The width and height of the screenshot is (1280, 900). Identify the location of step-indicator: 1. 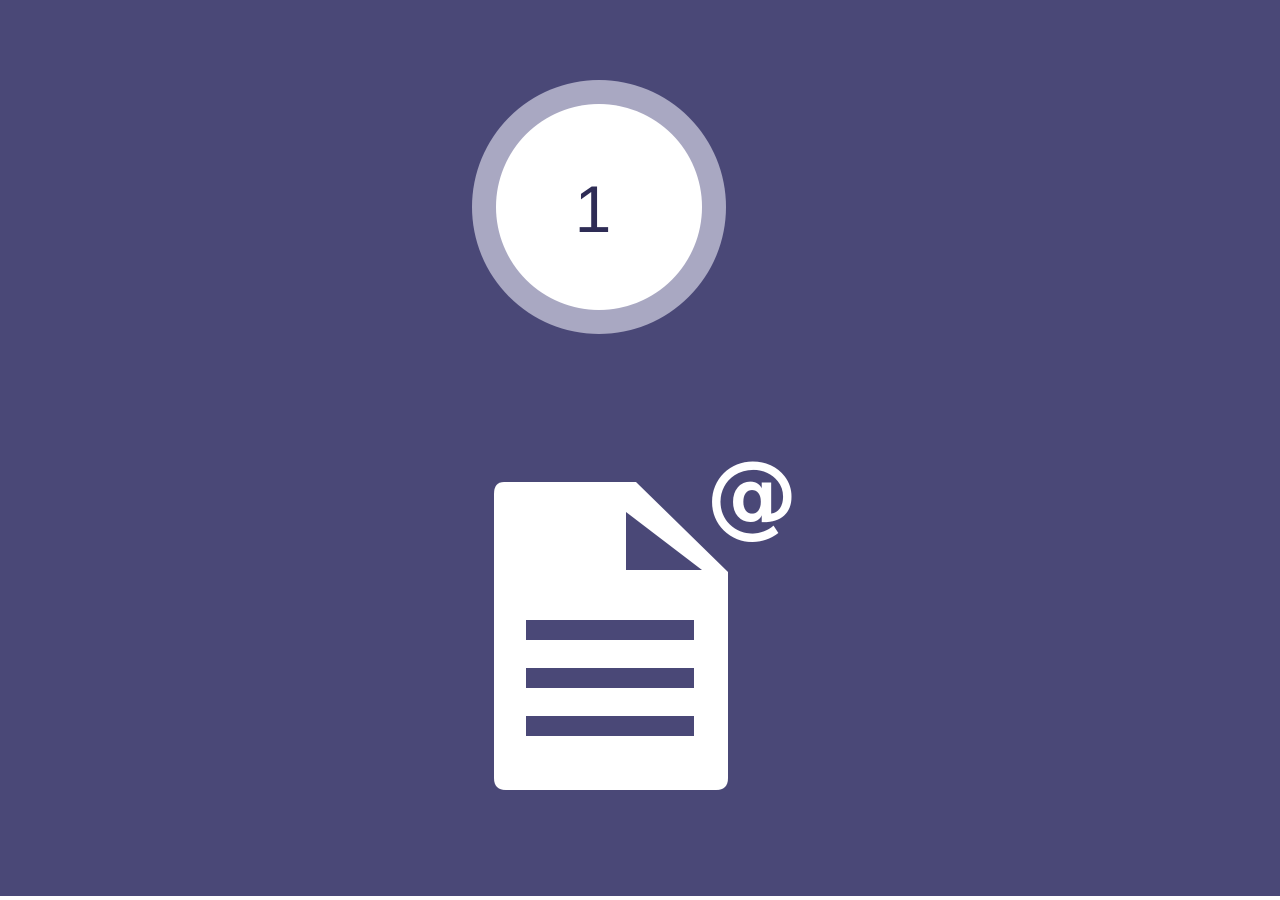
(599, 207).